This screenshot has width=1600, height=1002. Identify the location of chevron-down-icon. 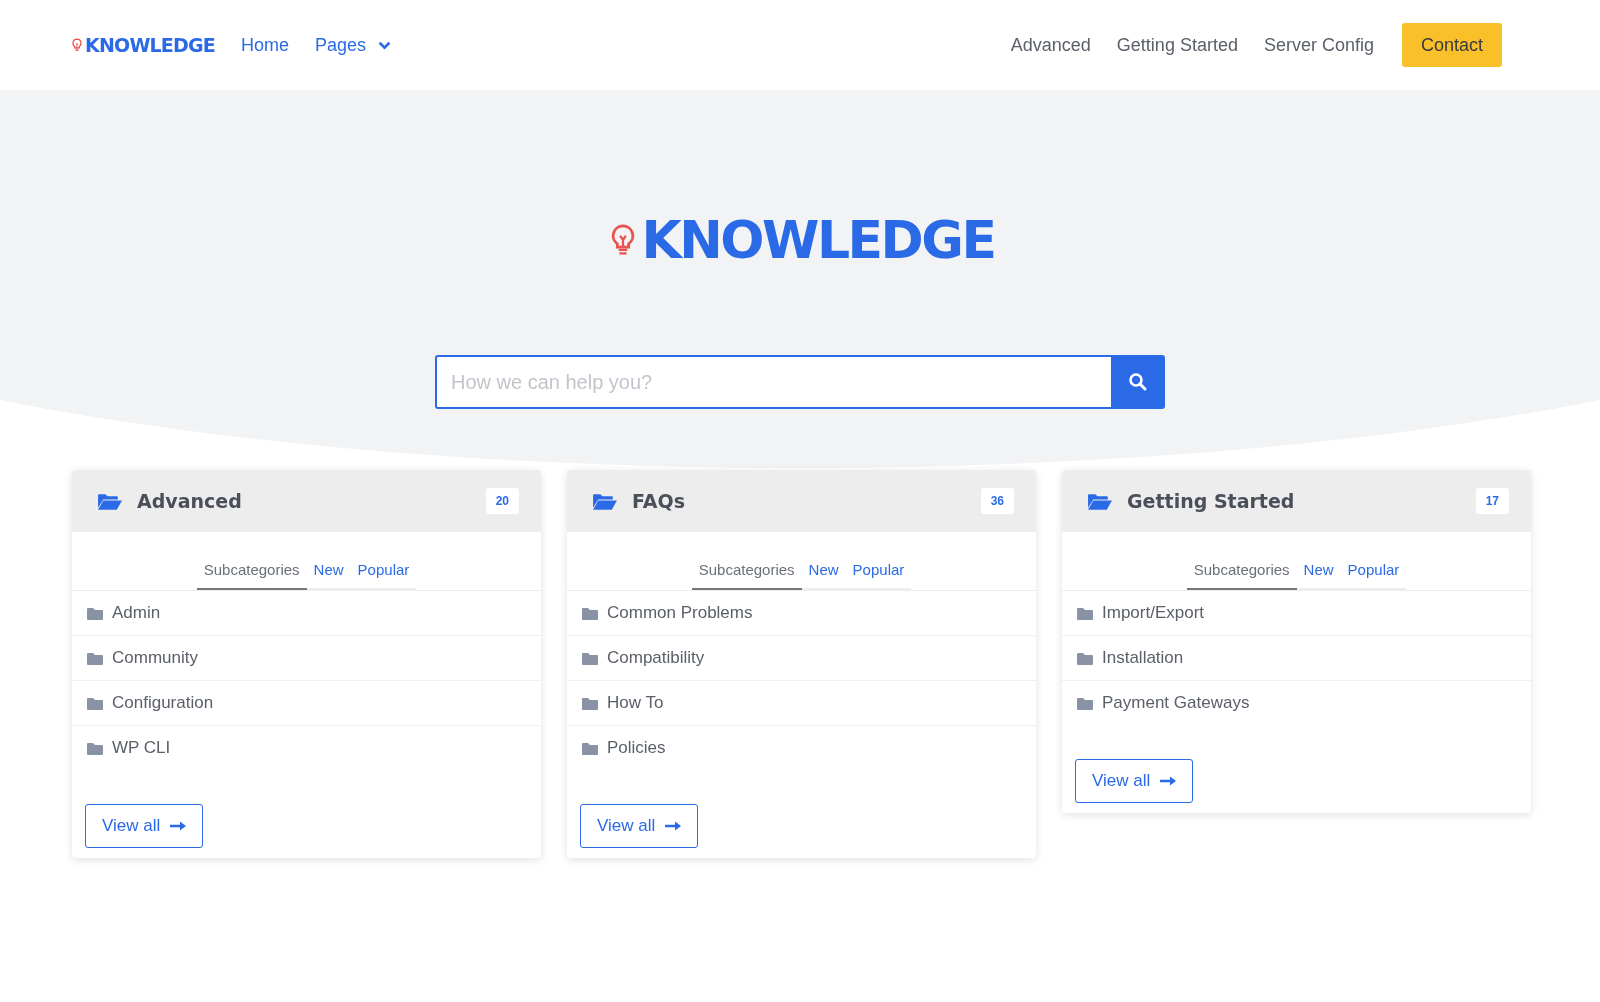
(385, 45).